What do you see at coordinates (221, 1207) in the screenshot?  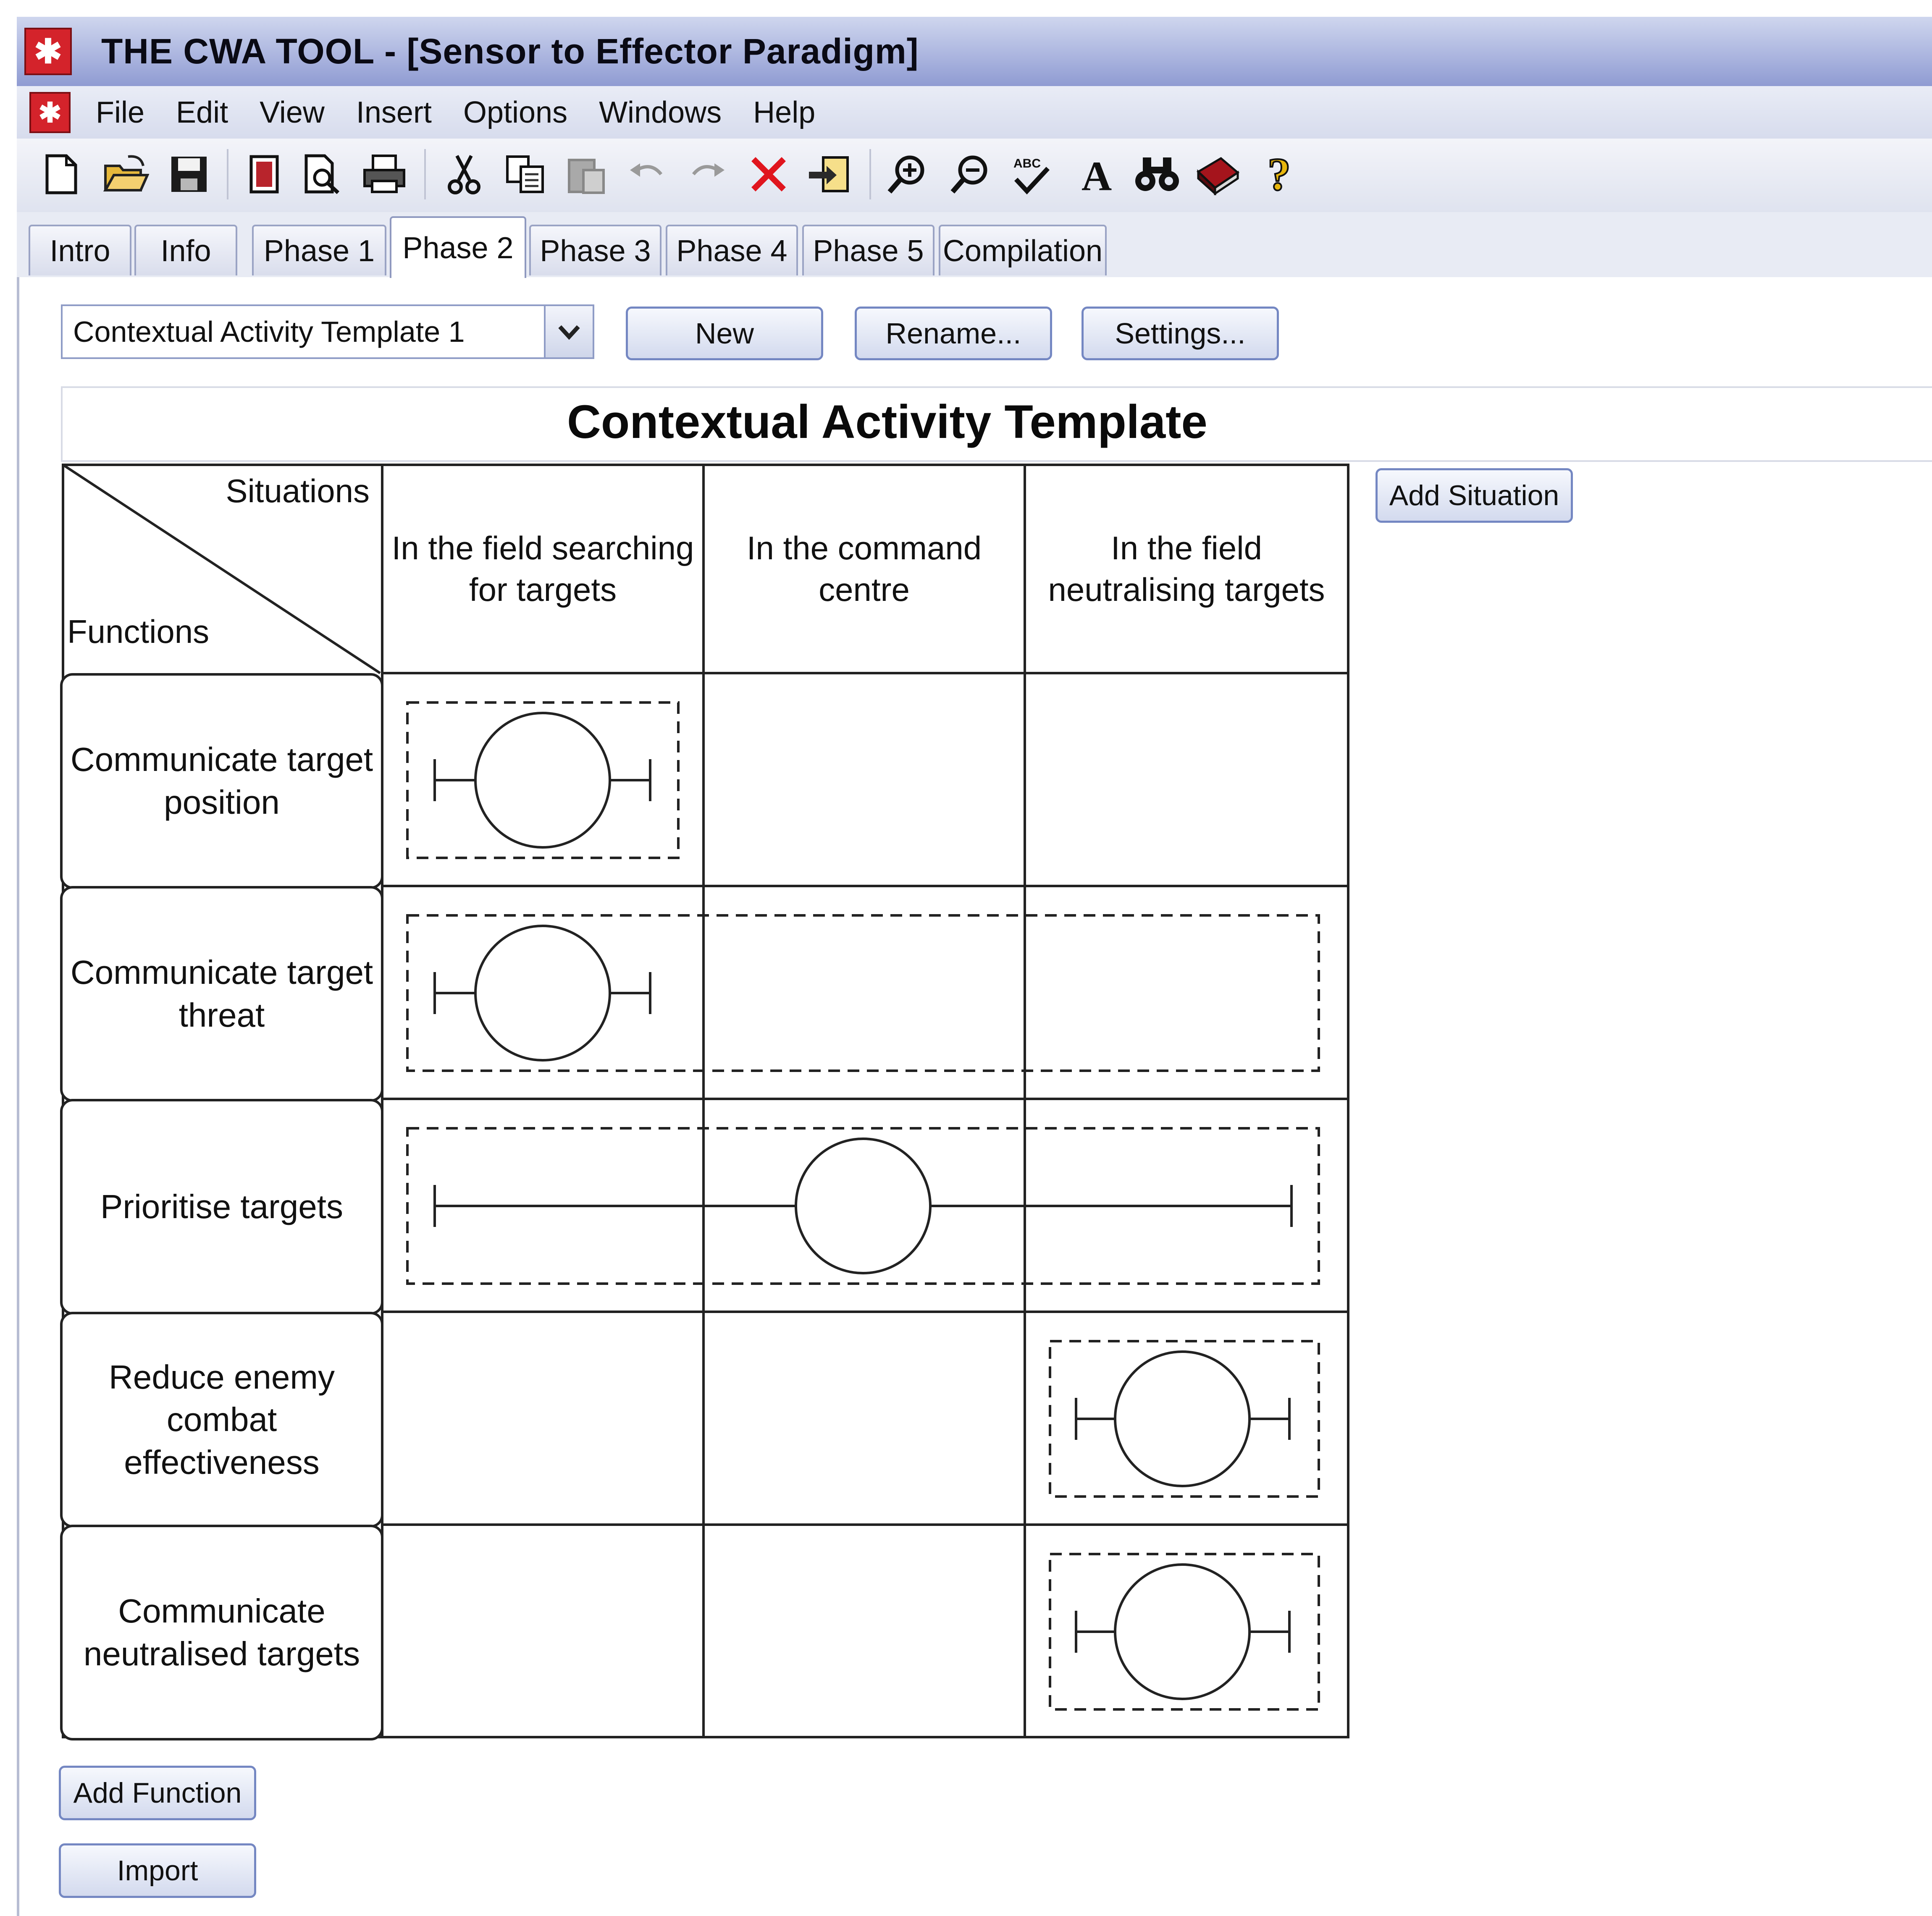 I see `function-box: Prioritise targets` at bounding box center [221, 1207].